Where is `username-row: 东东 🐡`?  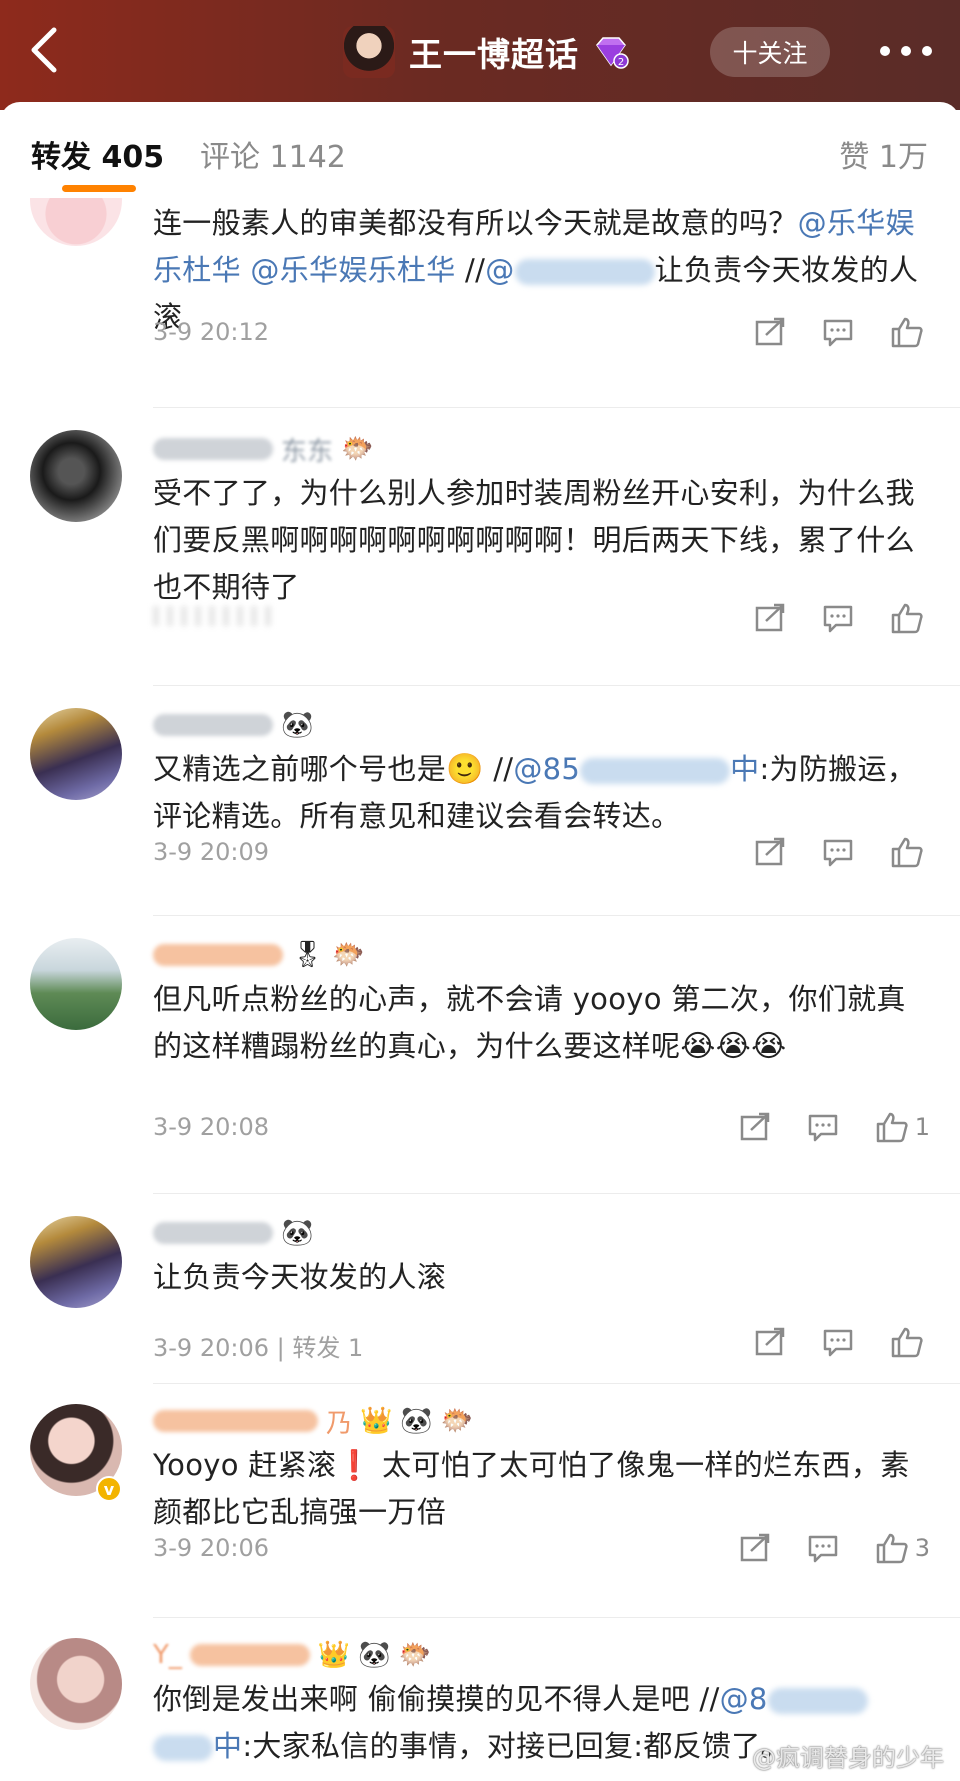 username-row: 东东 🐡 is located at coordinates (263, 449).